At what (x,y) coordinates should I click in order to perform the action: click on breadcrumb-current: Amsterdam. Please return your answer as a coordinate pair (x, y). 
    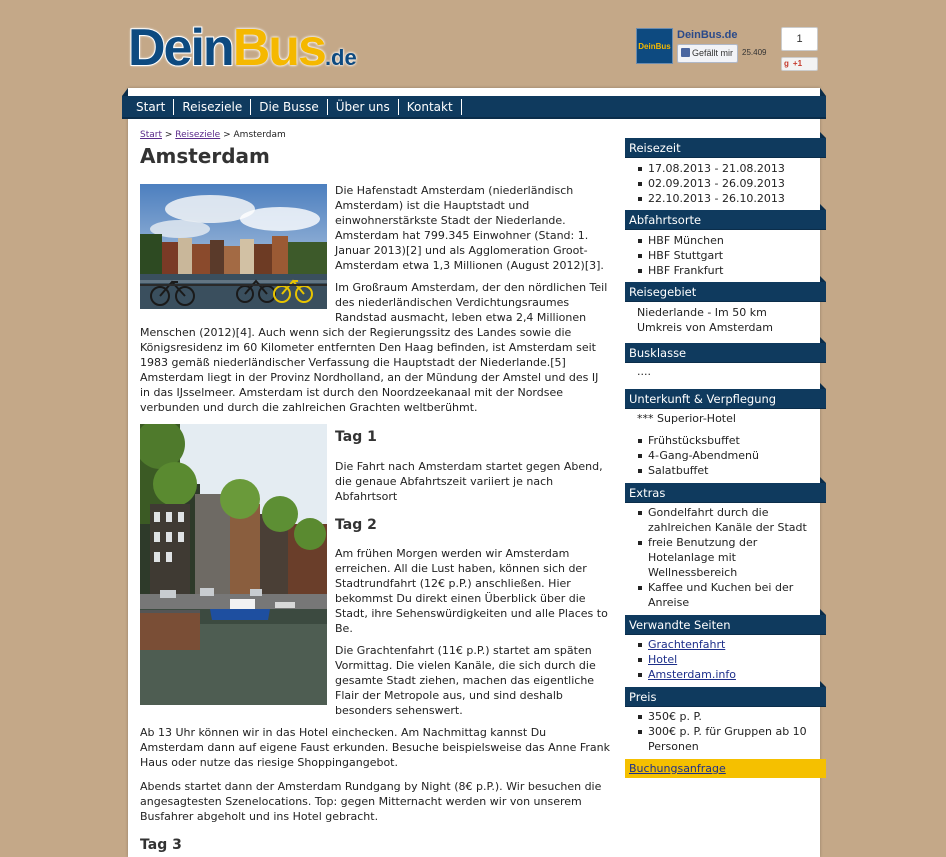
    Looking at the image, I should click on (259, 135).